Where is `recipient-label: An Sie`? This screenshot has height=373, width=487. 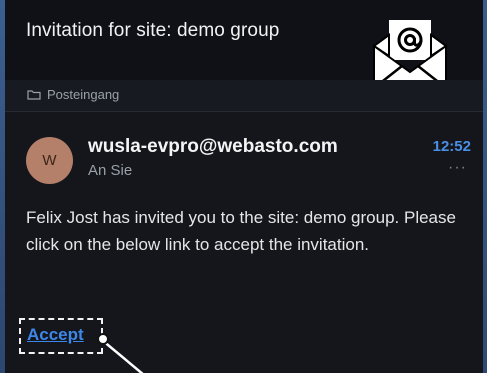 recipient-label: An Sie is located at coordinates (110, 170).